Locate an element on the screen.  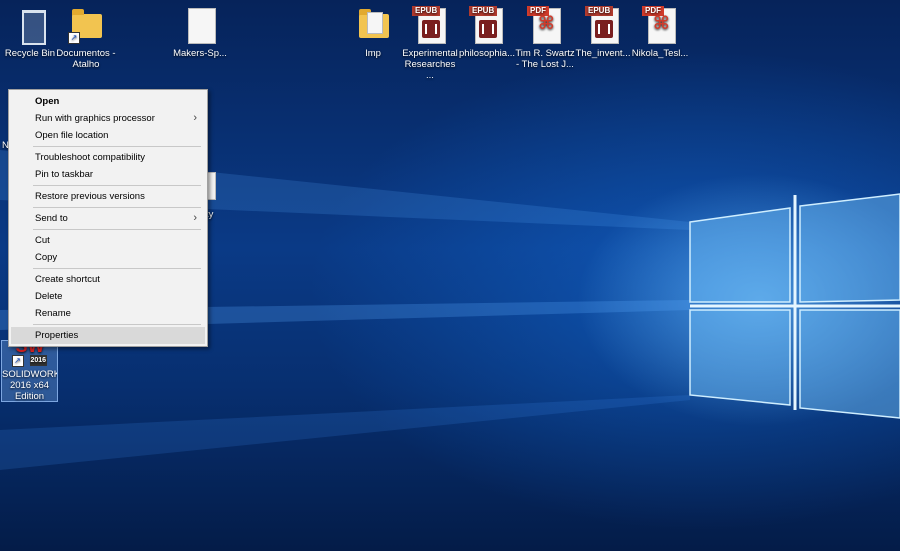
menu-item-rename: Rename is located at coordinates (108, 313).